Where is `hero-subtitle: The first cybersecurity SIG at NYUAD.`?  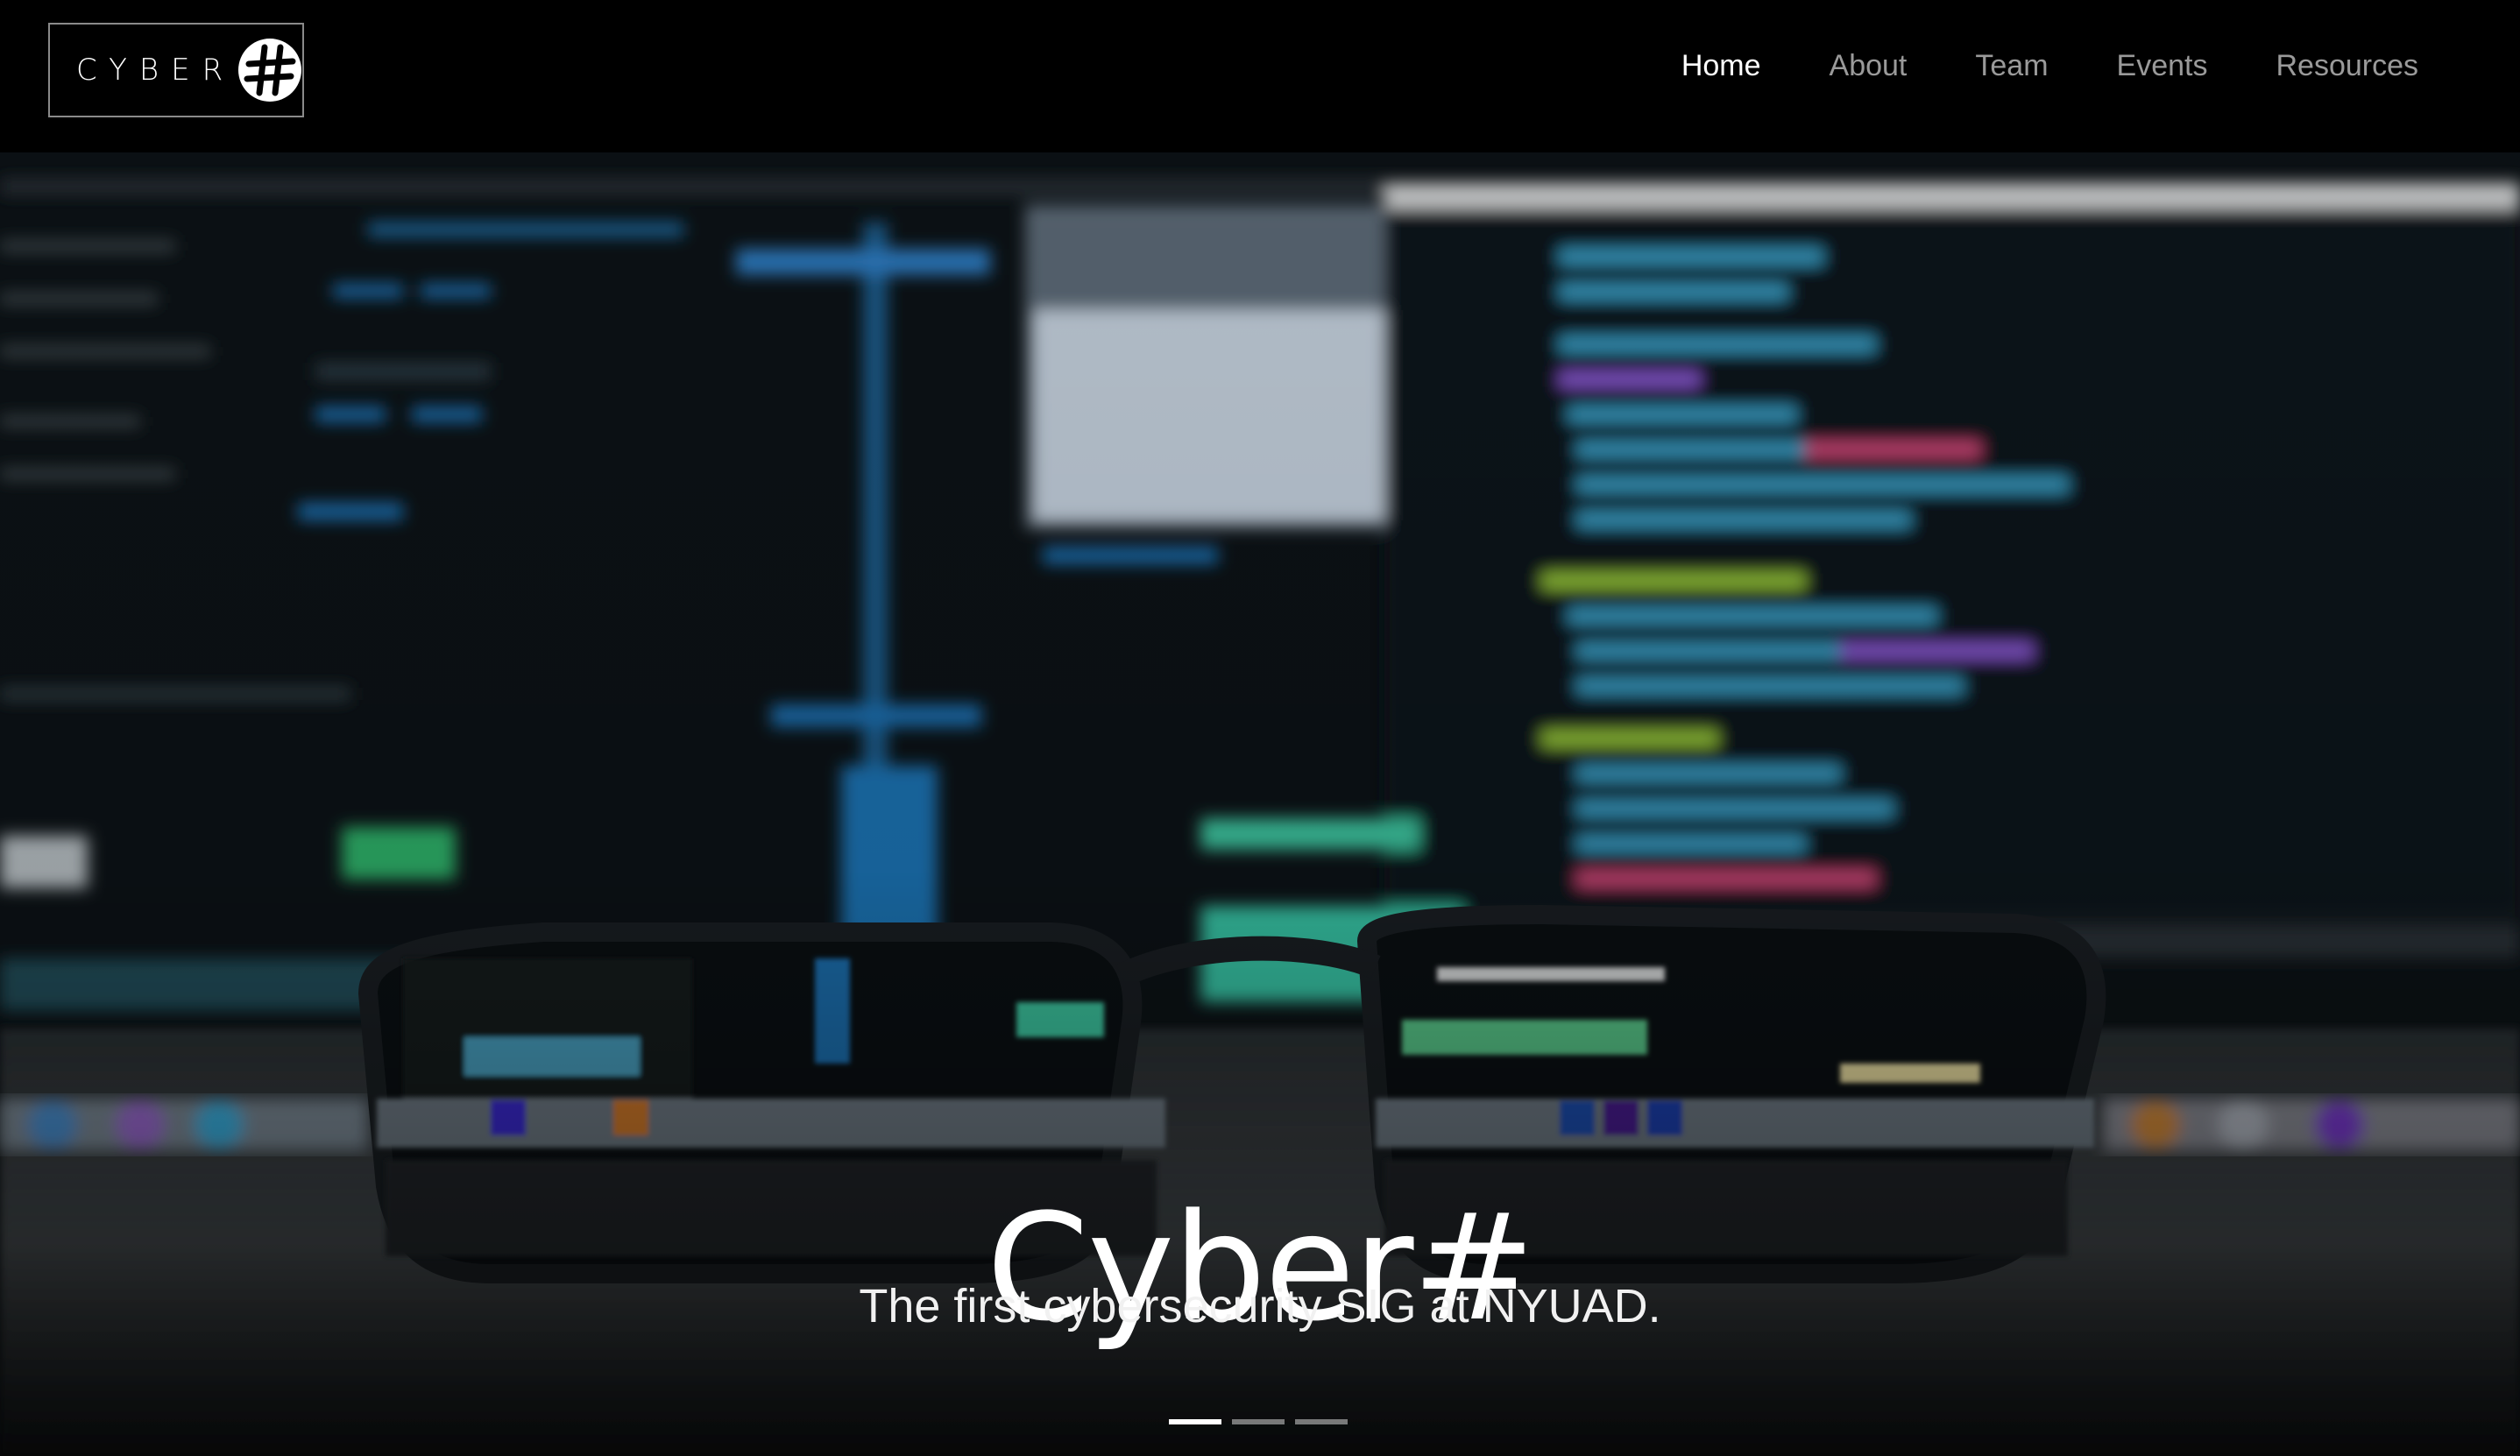
hero-subtitle: The first cybersecurity SIG at NYUAD. is located at coordinates (1260, 1306).